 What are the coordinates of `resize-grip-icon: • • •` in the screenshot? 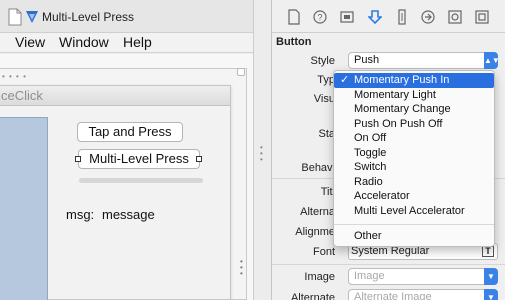 It's located at (242, 268).